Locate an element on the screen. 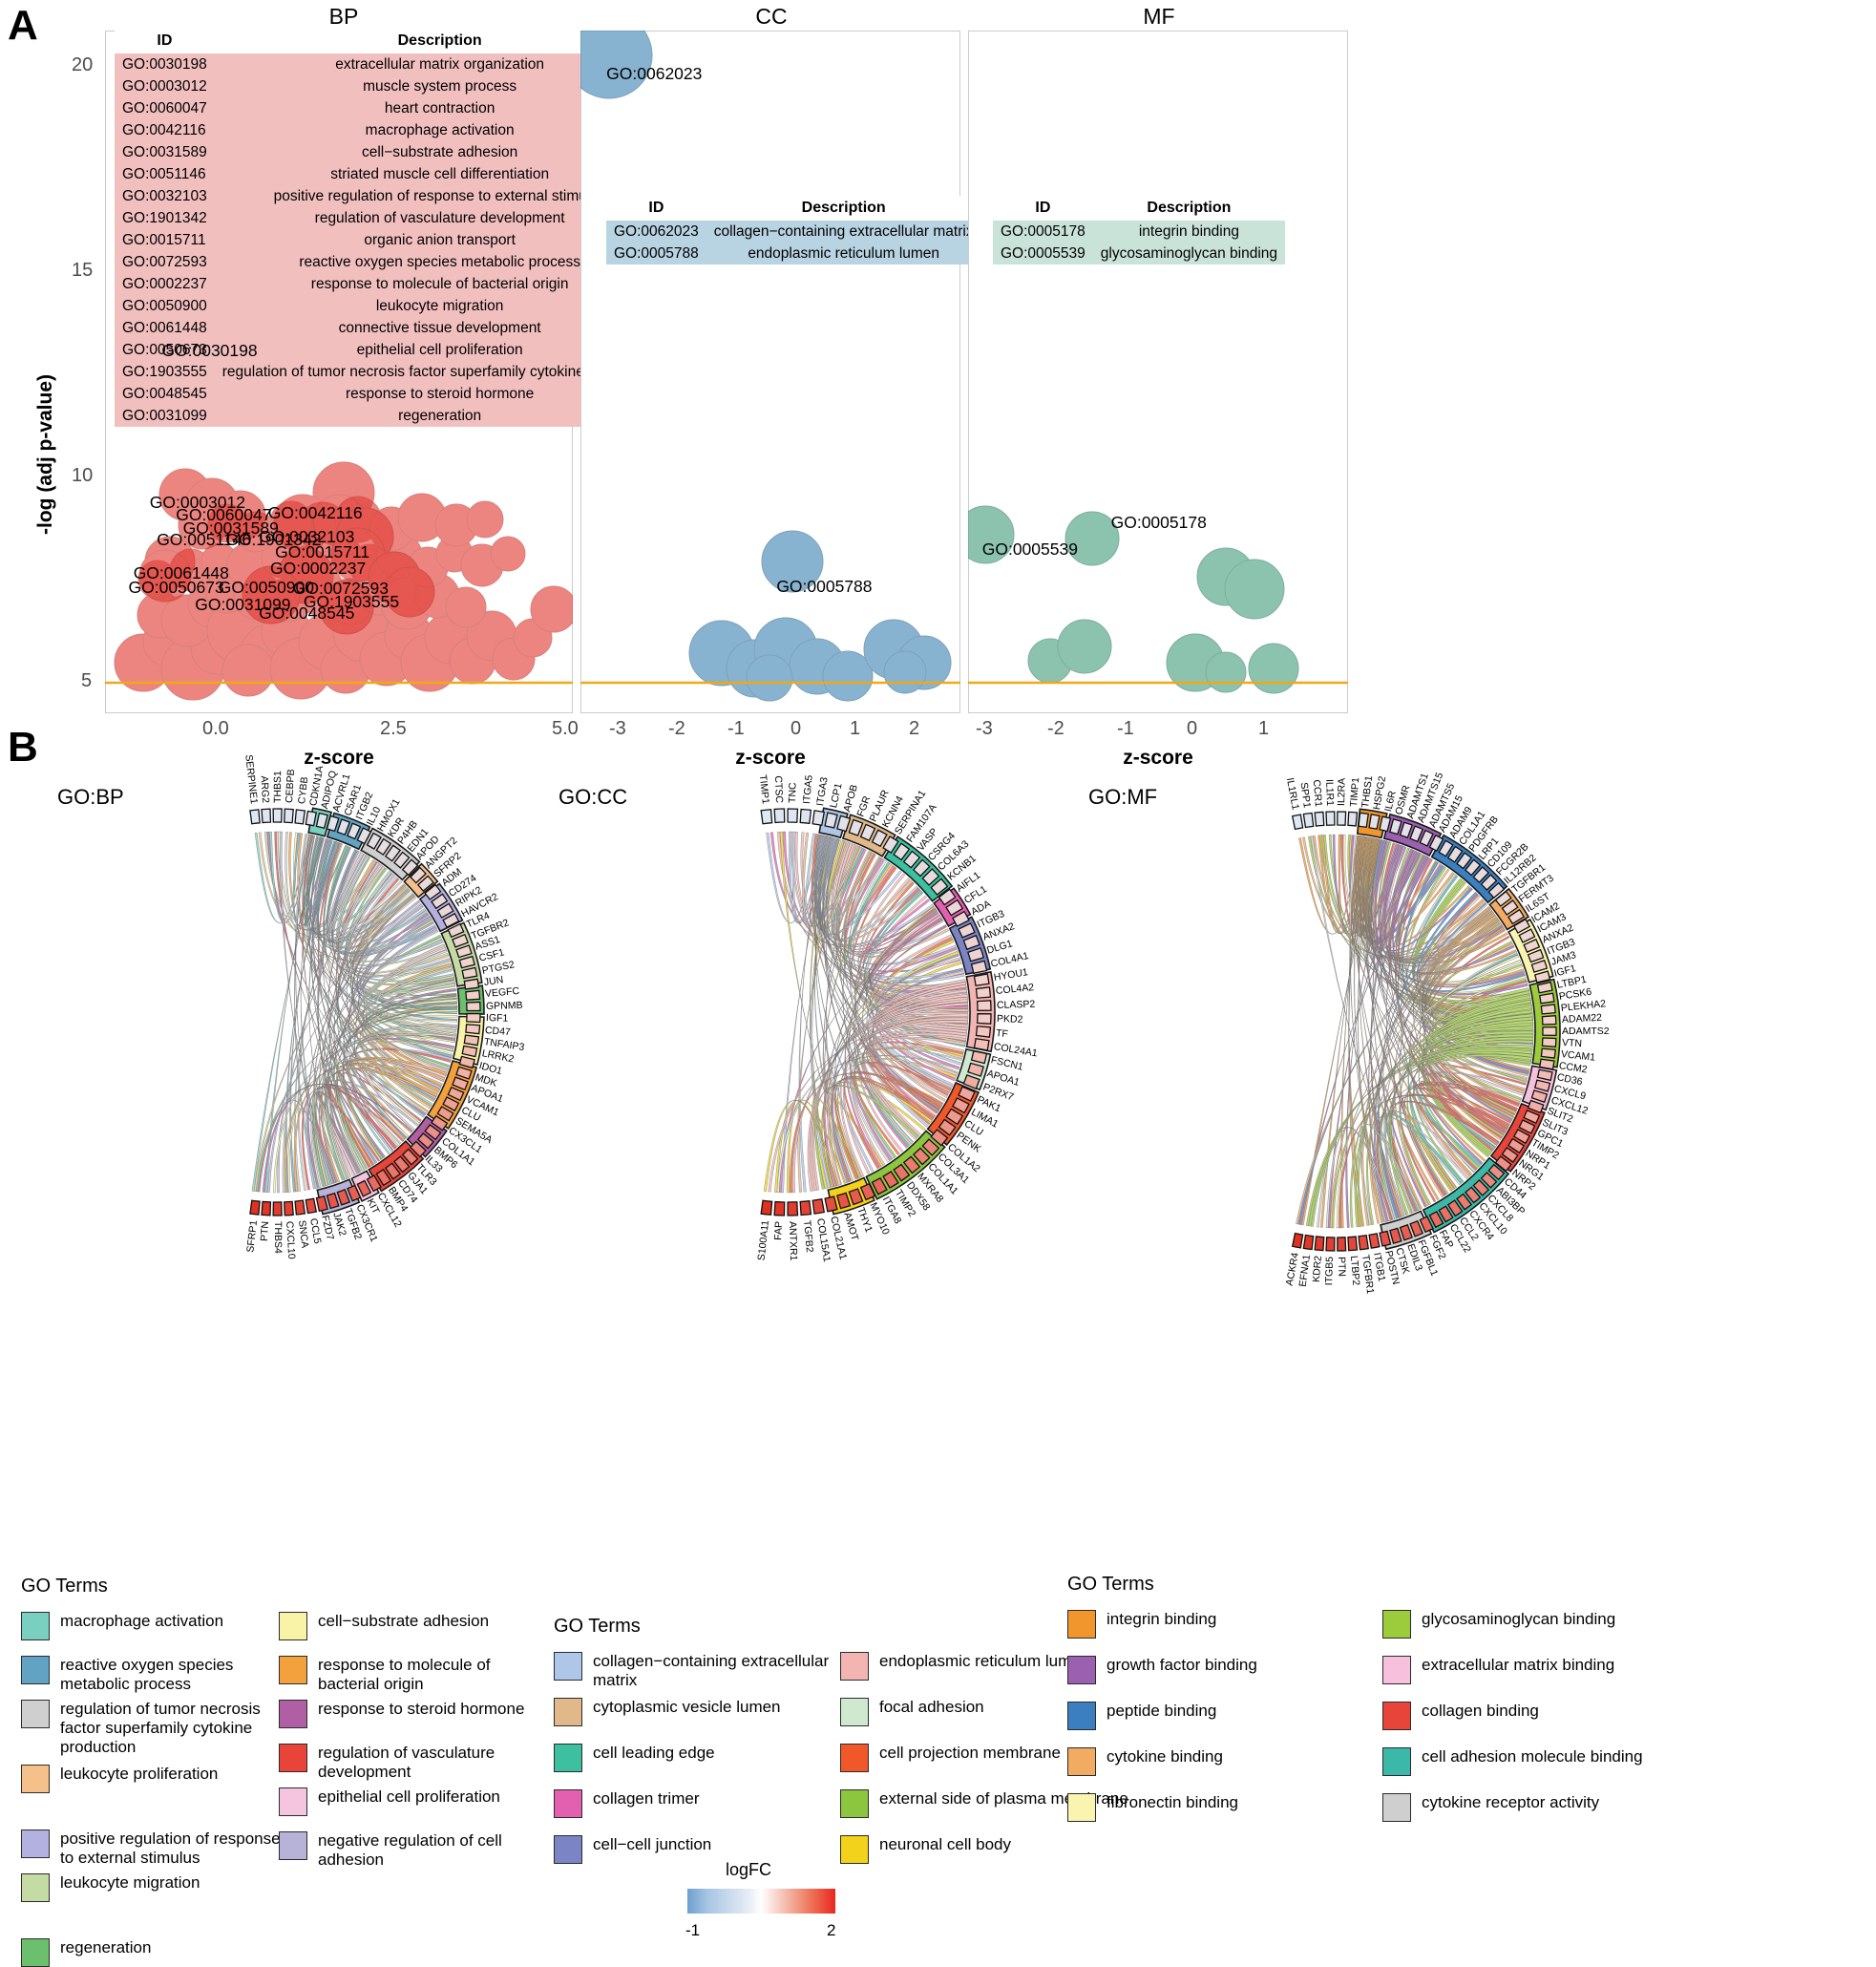  legend-label: cell projection membrane is located at coordinates (970, 1753).